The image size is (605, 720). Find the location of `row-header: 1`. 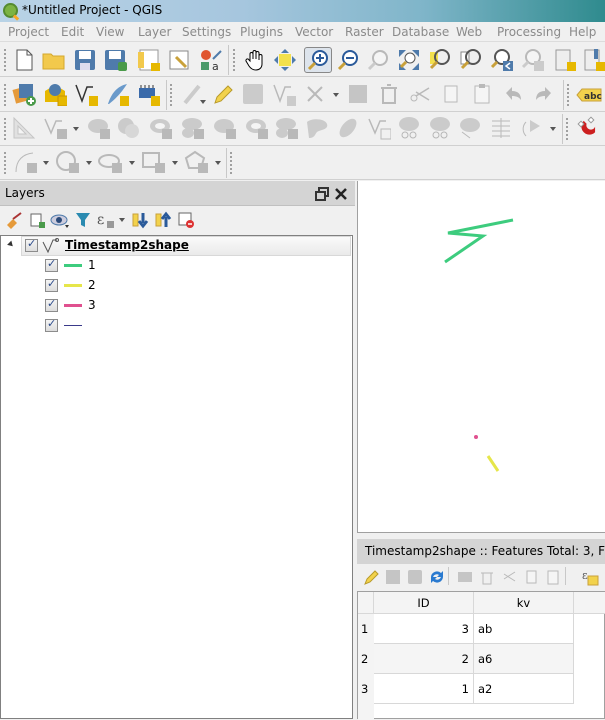

row-header: 1 is located at coordinates (366, 629).